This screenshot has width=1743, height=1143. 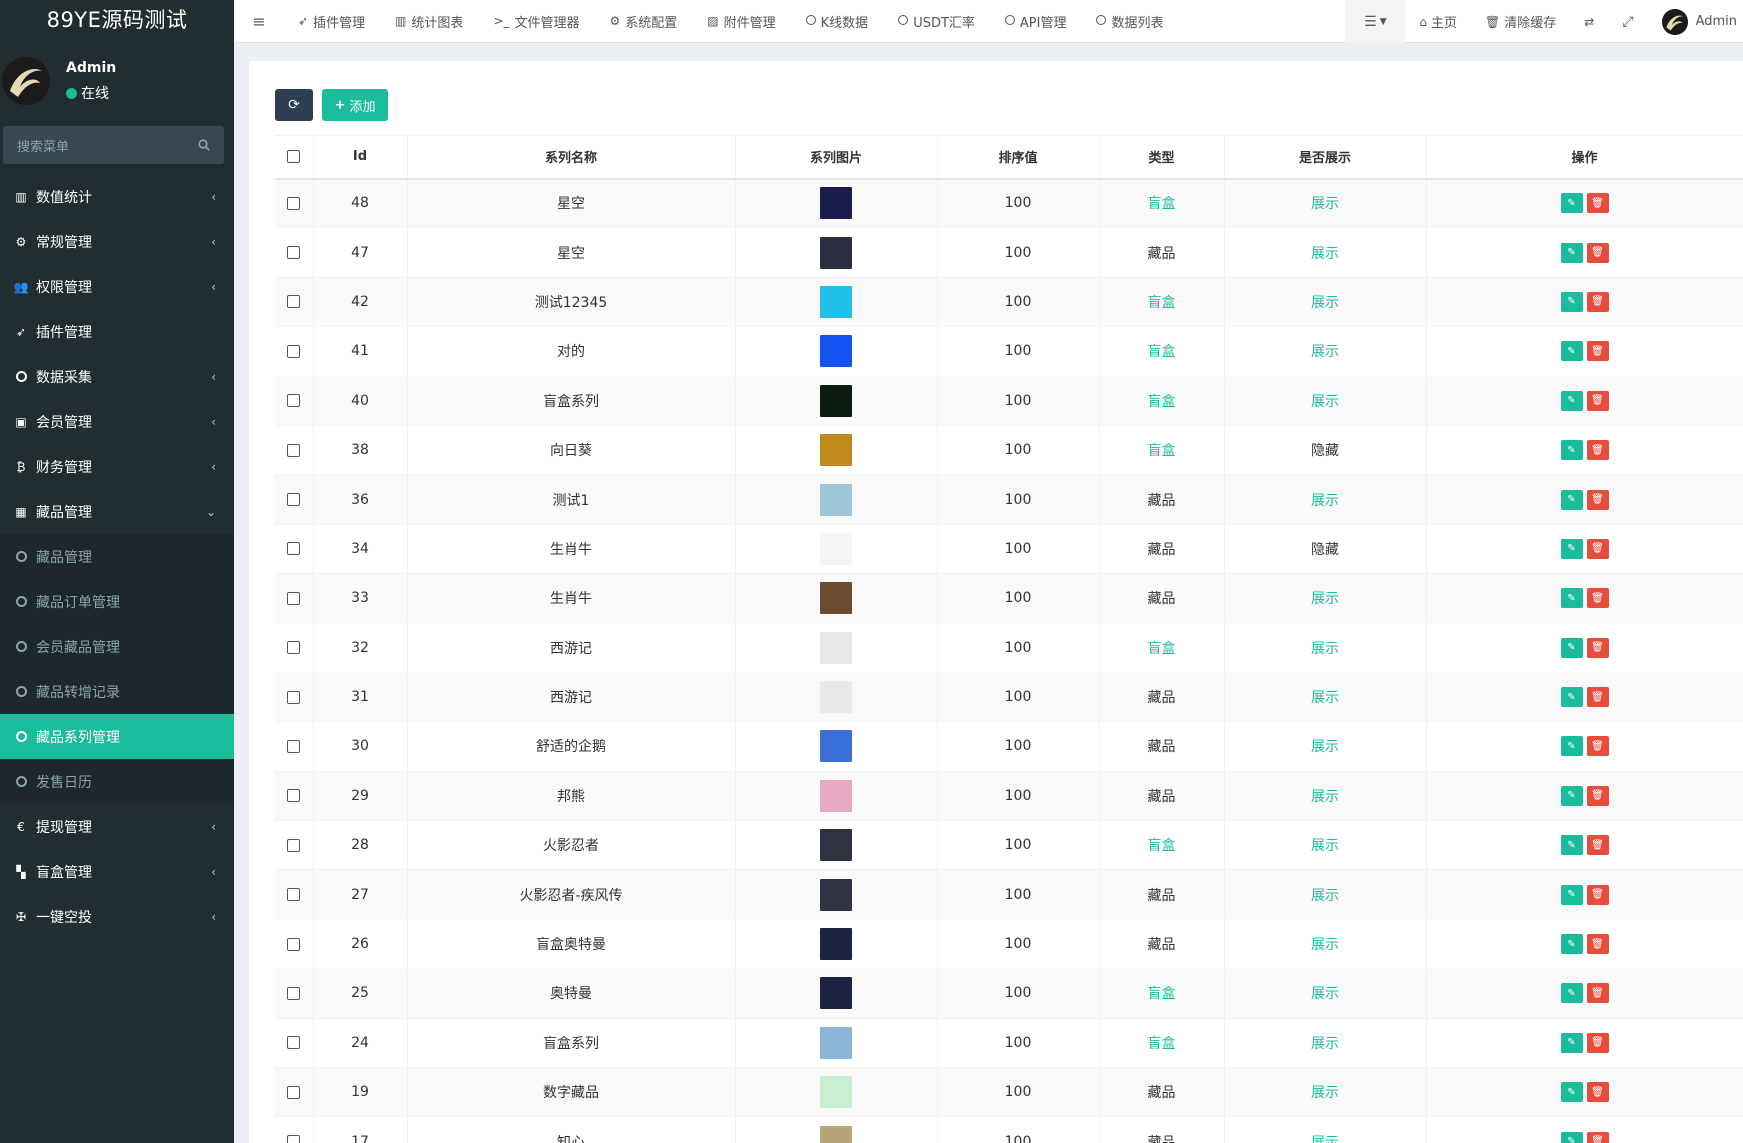 I want to click on language-button: ⇄, so click(x=1589, y=21).